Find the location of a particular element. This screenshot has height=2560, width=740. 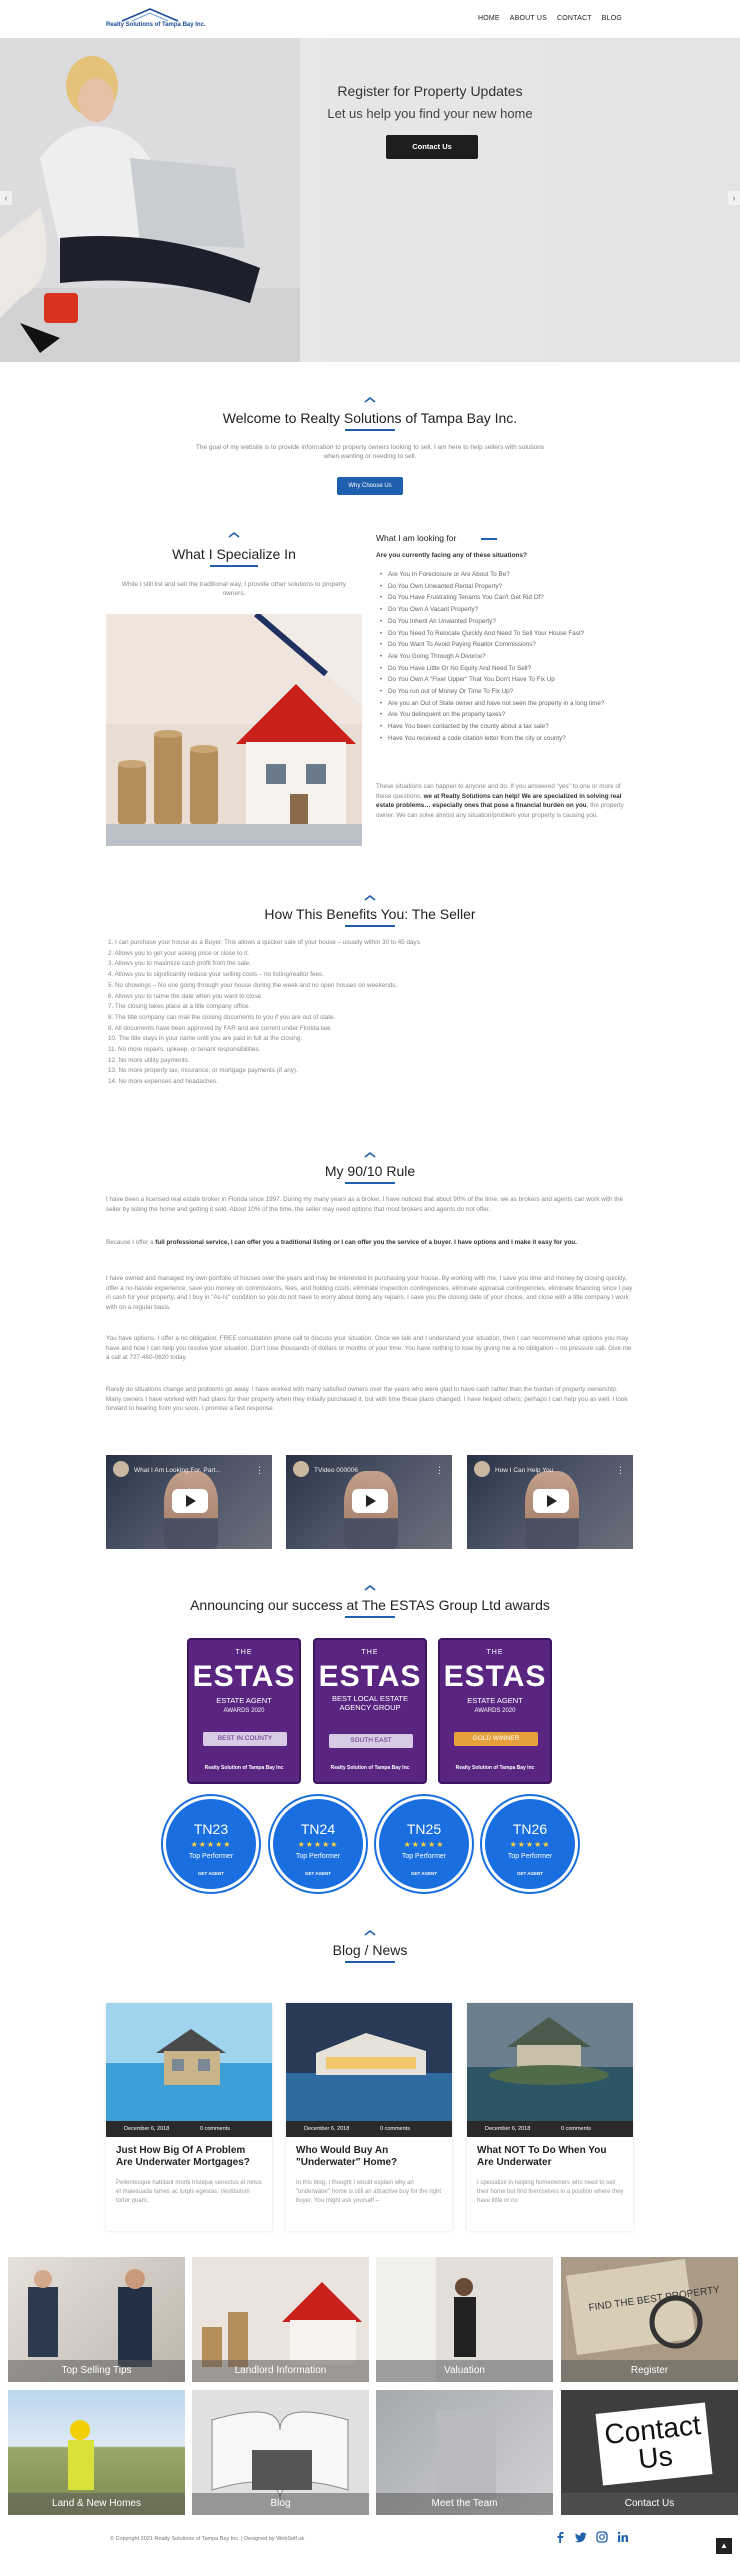

instagram-icon is located at coordinates (602, 2537).